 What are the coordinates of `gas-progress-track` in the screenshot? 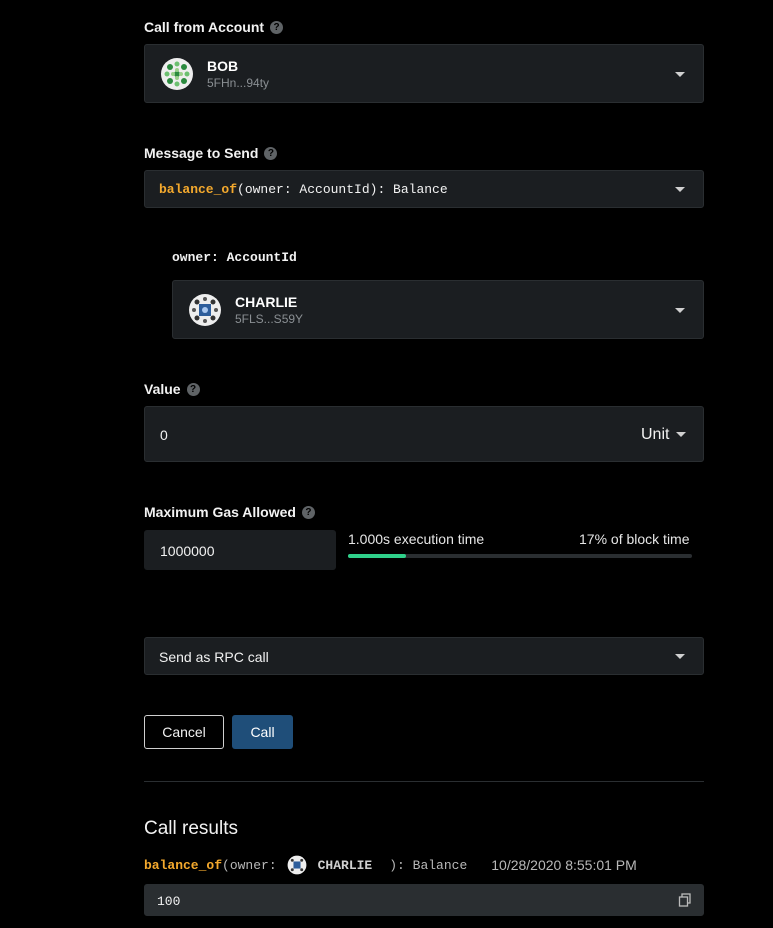 It's located at (520, 556).